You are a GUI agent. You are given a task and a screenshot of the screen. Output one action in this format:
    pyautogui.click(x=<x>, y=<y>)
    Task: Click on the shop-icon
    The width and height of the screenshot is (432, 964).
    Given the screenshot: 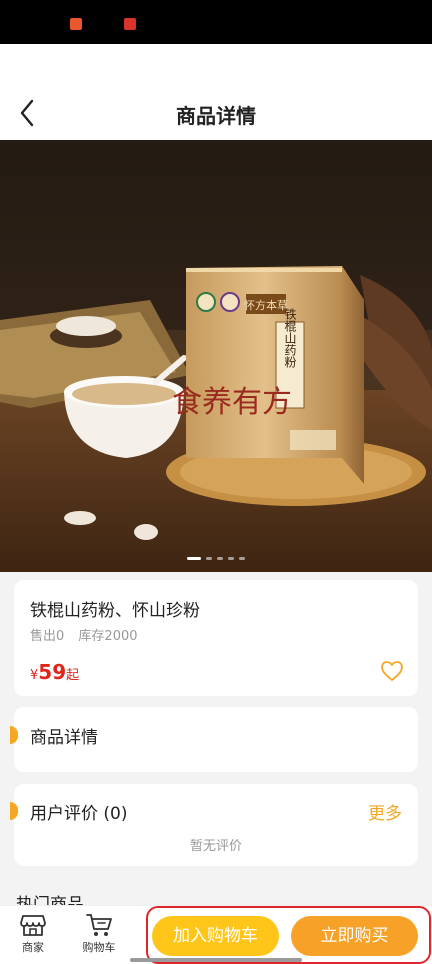 What is the action you would take?
    pyautogui.click(x=33, y=925)
    